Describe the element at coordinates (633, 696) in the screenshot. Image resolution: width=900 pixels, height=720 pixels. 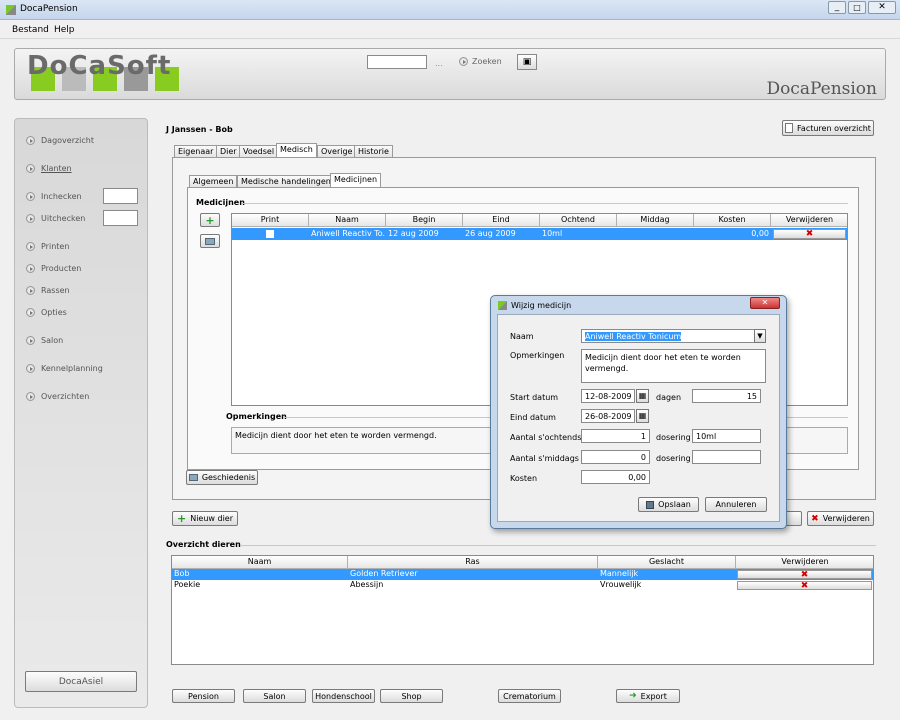
I see `export-icon: ➜` at that location.